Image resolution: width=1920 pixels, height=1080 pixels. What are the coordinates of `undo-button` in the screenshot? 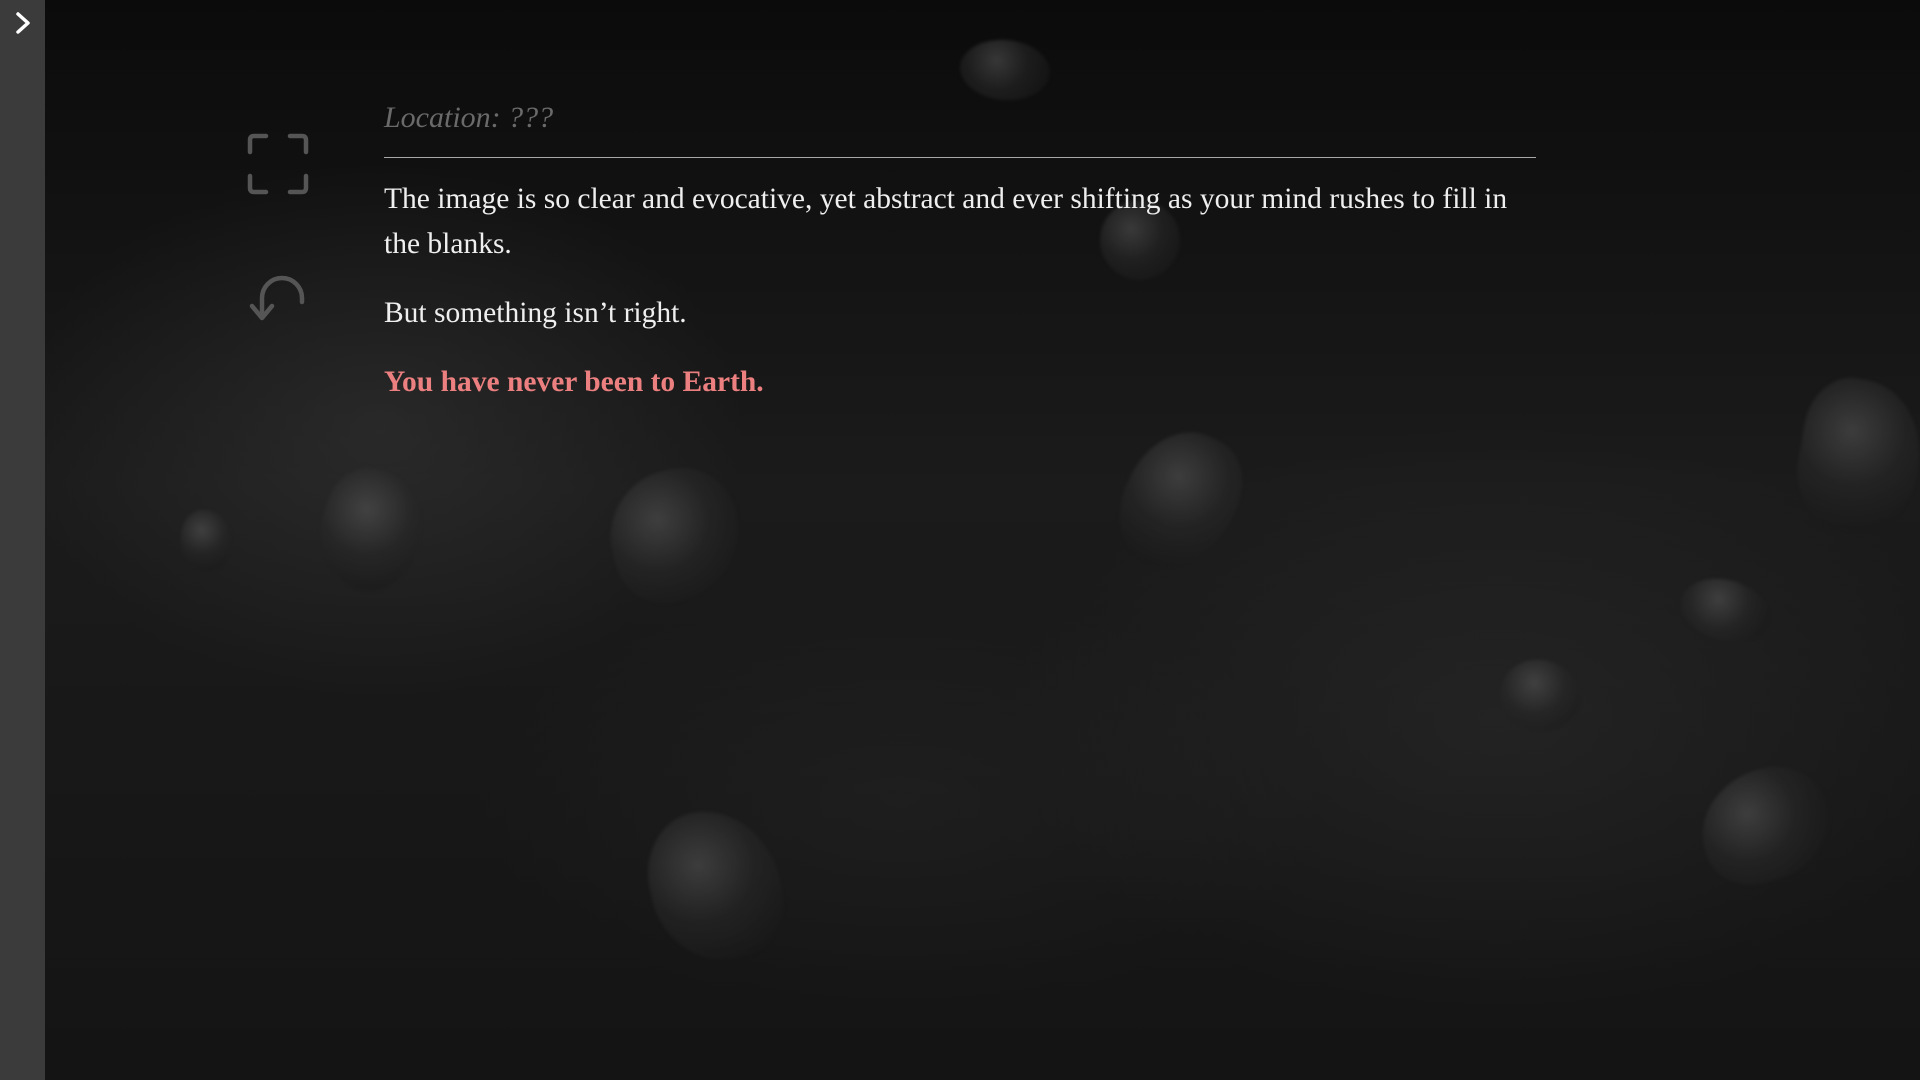 It's located at (278, 300).